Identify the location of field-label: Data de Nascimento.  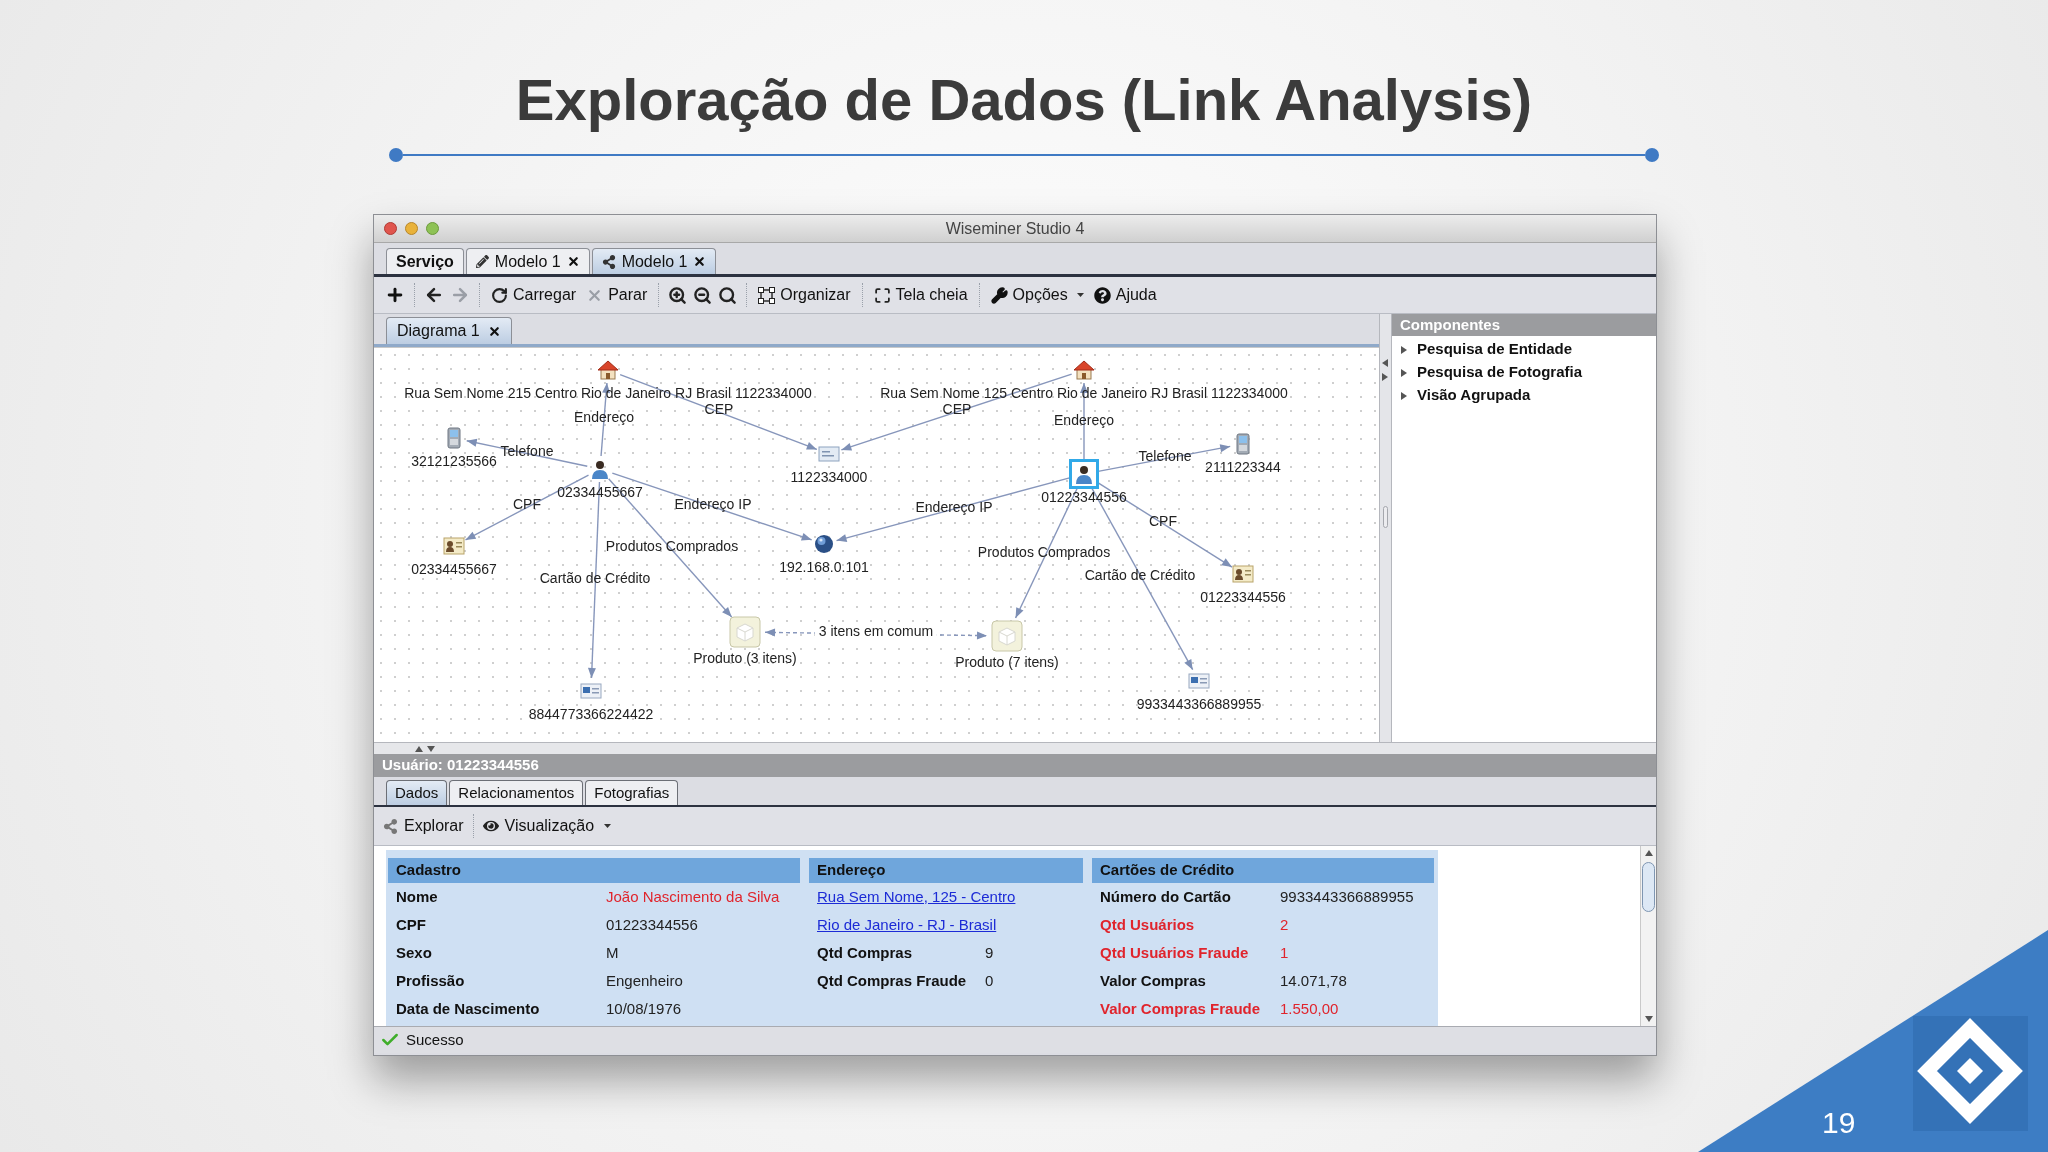
(468, 1008).